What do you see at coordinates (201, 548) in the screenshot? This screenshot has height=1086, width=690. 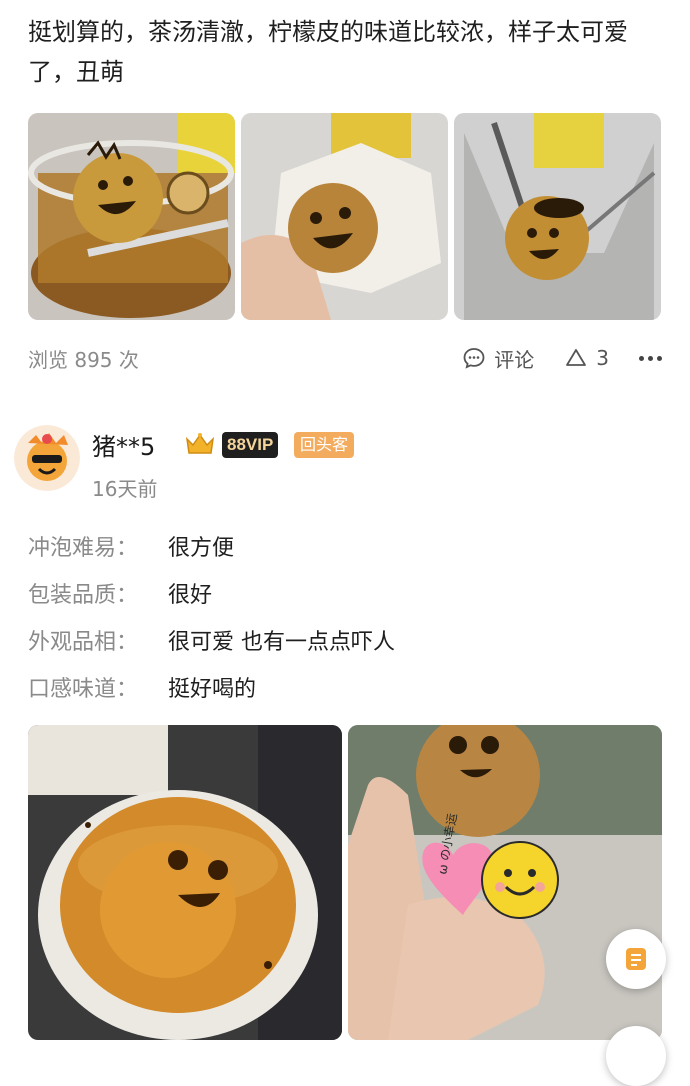 I see `attribute-value: 很方便` at bounding box center [201, 548].